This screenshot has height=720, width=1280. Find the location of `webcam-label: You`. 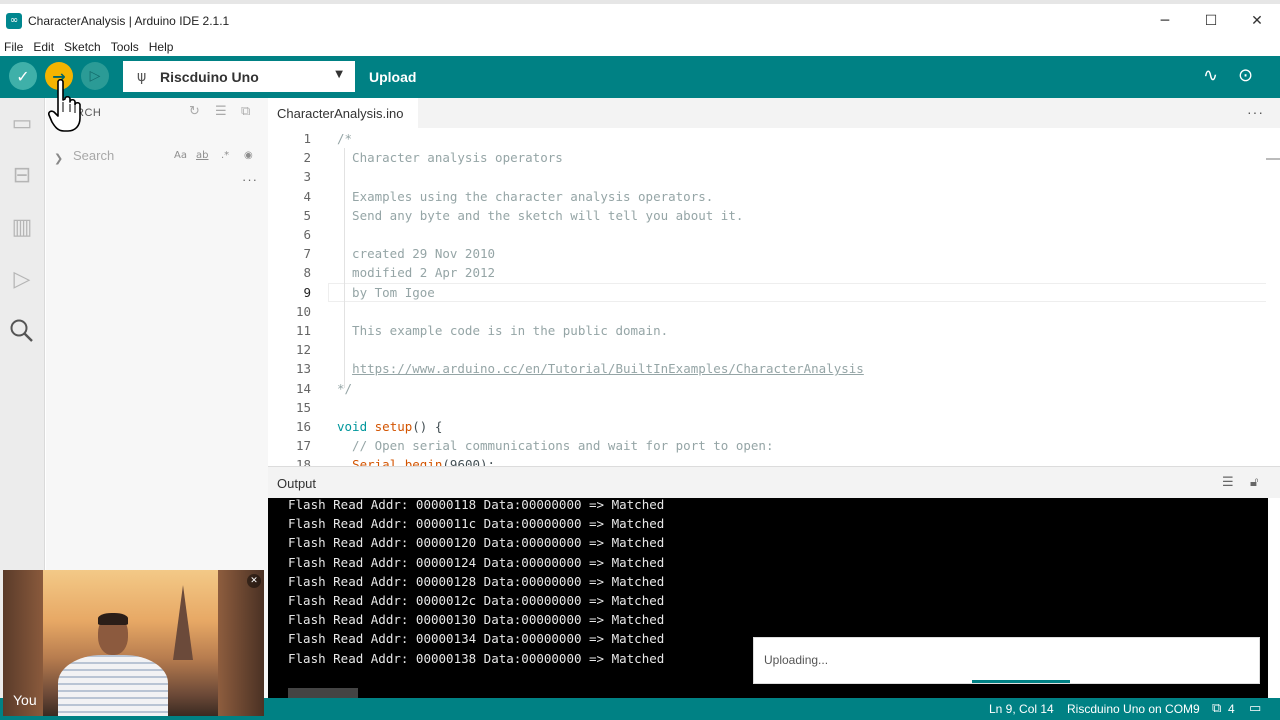

webcam-label: You is located at coordinates (25, 700).